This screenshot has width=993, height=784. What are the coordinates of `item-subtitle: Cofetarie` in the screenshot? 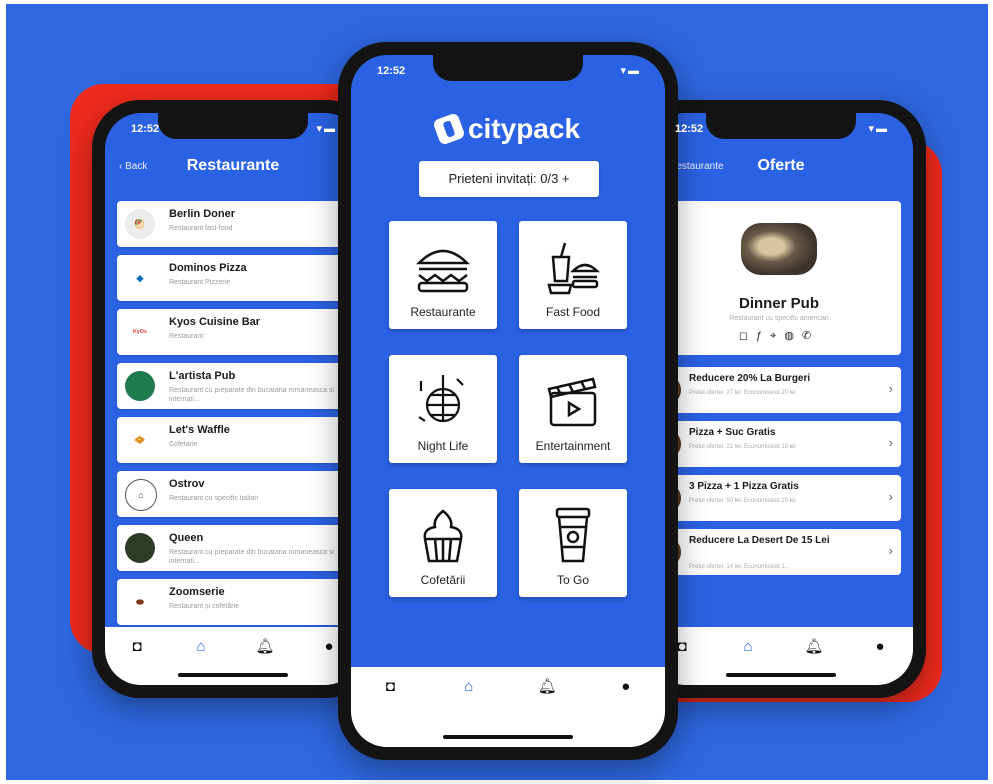 It's located at (183, 444).